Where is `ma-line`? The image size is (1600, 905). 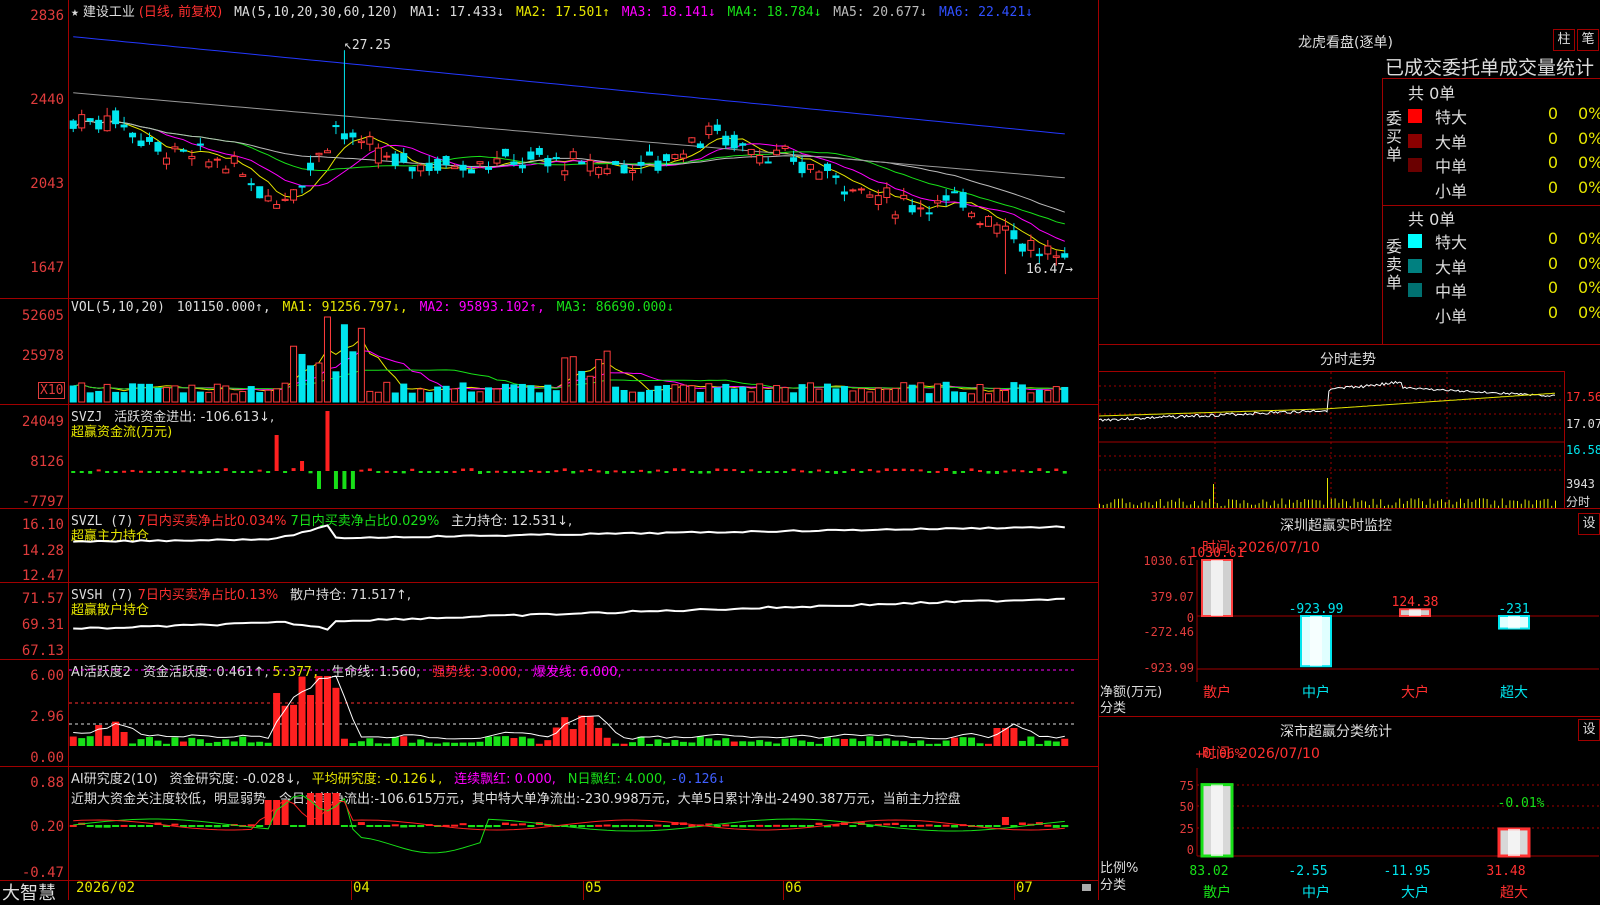 ma-line is located at coordinates (568, 172).